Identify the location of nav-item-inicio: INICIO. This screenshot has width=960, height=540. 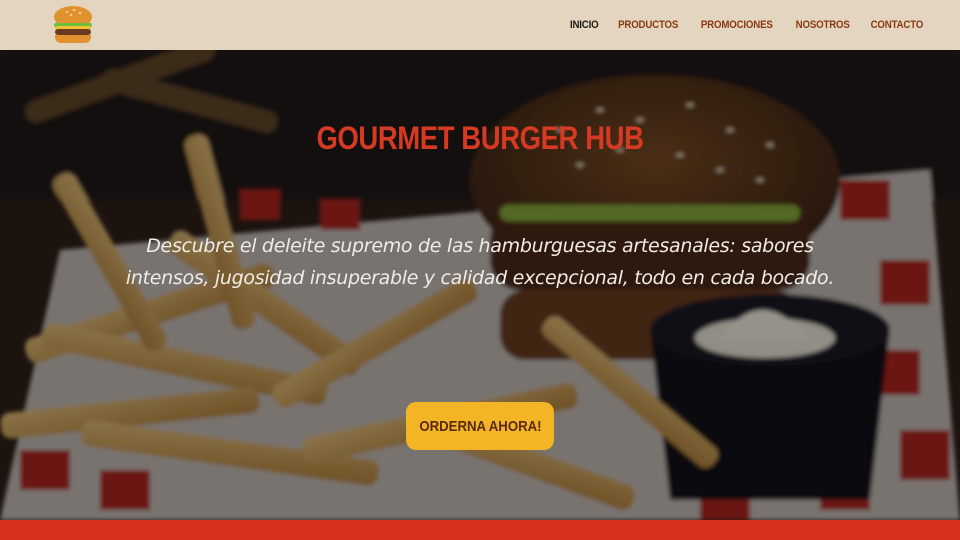
(584, 25).